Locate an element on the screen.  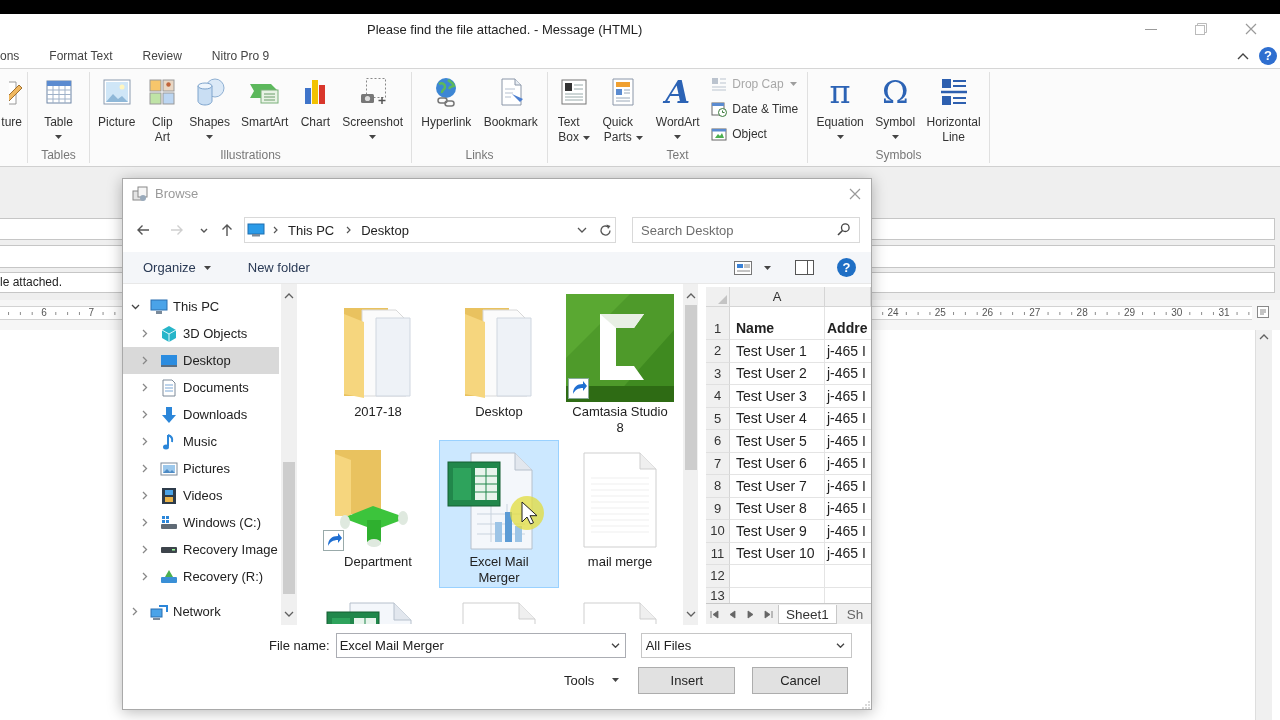
chart-button: Chart is located at coordinates (315, 103).